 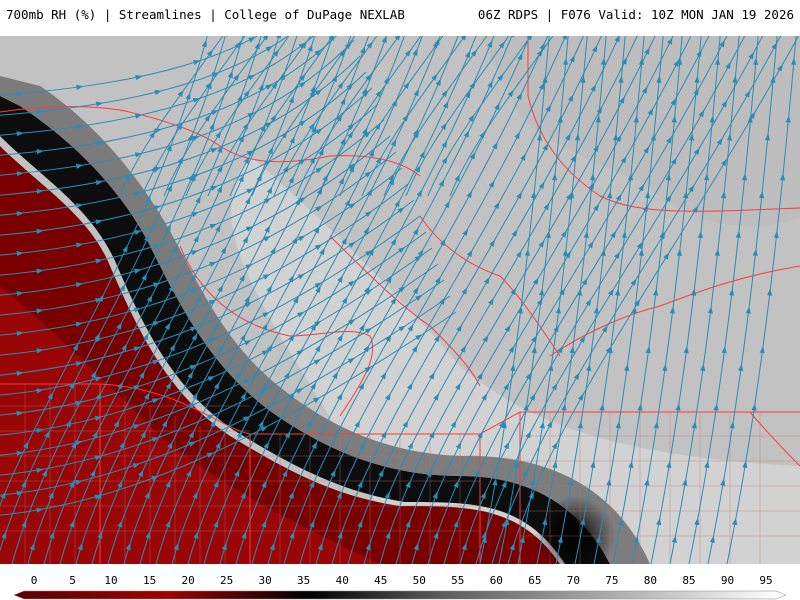 What do you see at coordinates (188, 580) in the screenshot?
I see `colorbar-tick-label: 20` at bounding box center [188, 580].